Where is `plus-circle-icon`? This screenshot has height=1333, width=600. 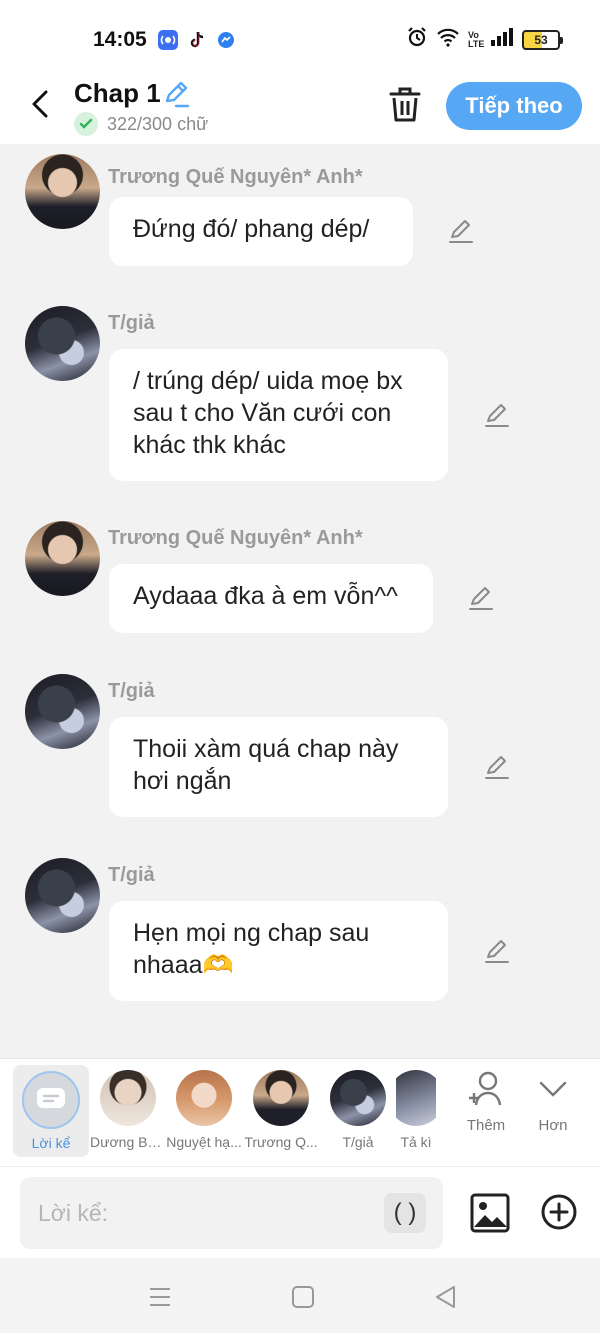
plus-circle-icon is located at coordinates (559, 1212).